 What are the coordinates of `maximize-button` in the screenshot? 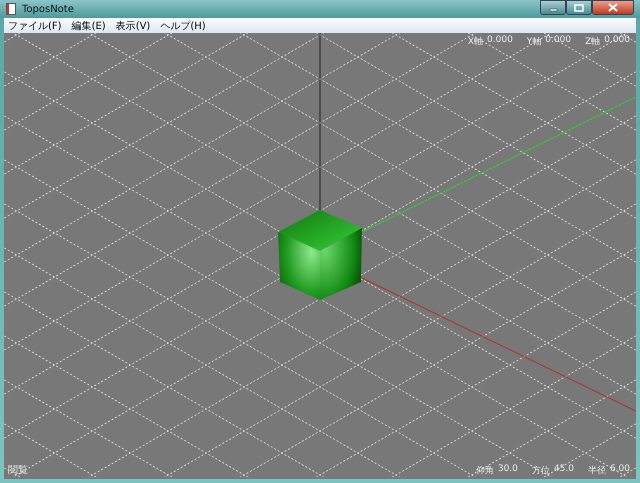 It's located at (579, 7).